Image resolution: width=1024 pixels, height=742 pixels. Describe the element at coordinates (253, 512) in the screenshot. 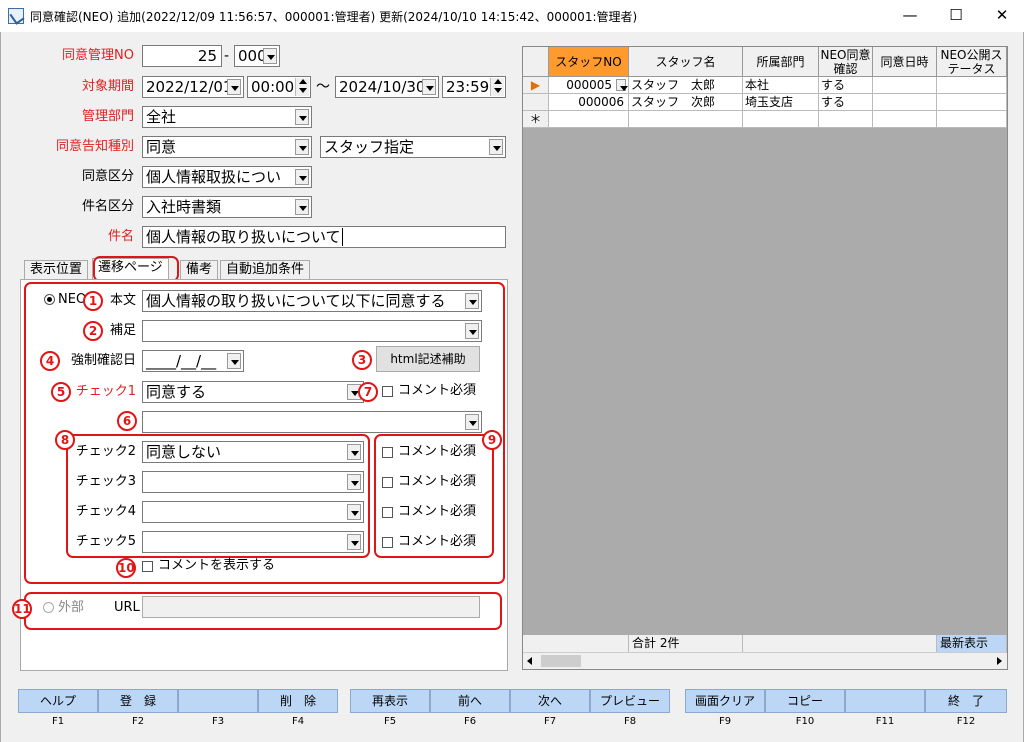

I see `check4-select` at that location.